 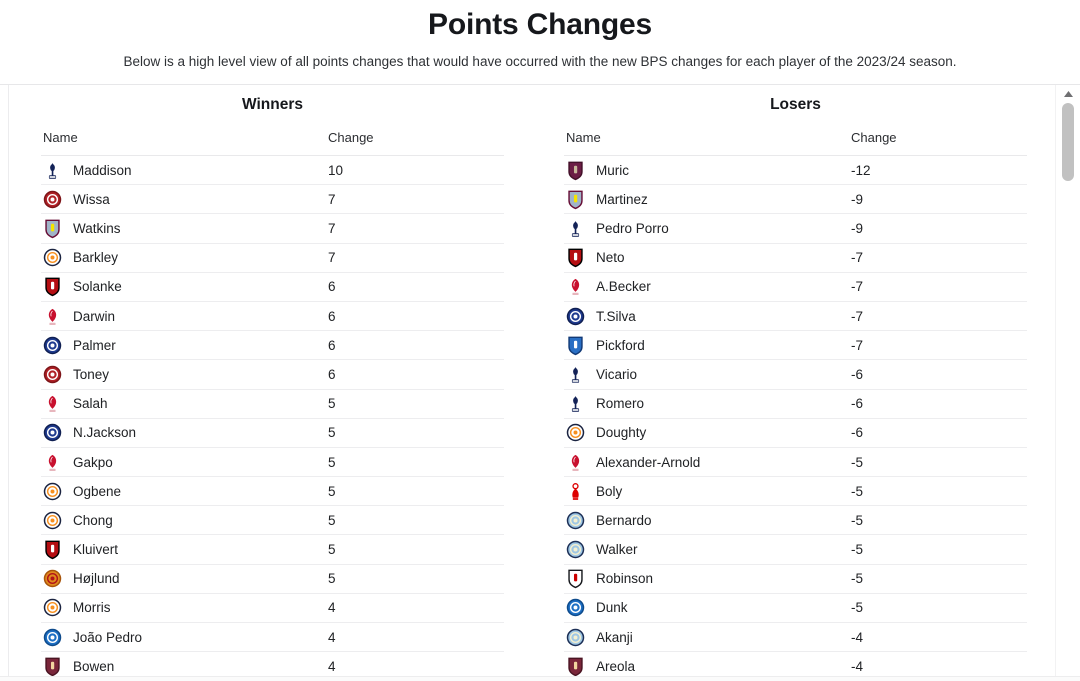 I want to click on player-identity: Barkley, so click(x=184, y=257).